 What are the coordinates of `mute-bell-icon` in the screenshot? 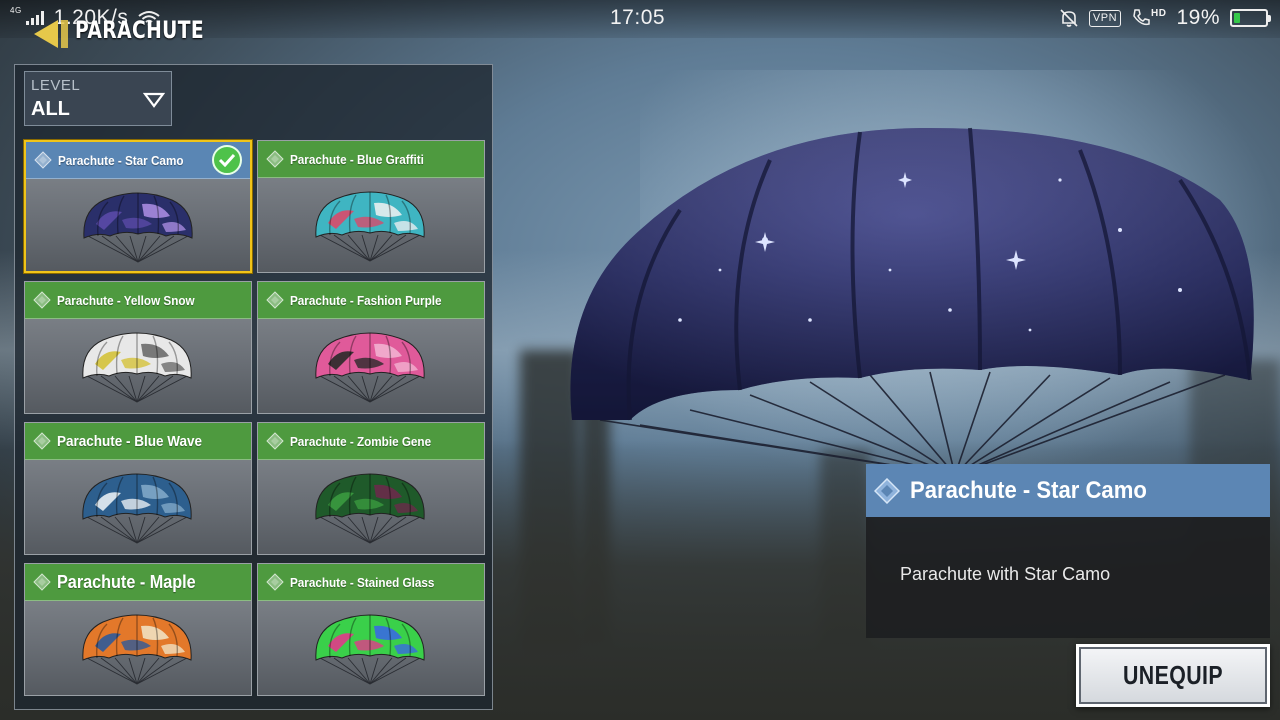 It's located at (1069, 18).